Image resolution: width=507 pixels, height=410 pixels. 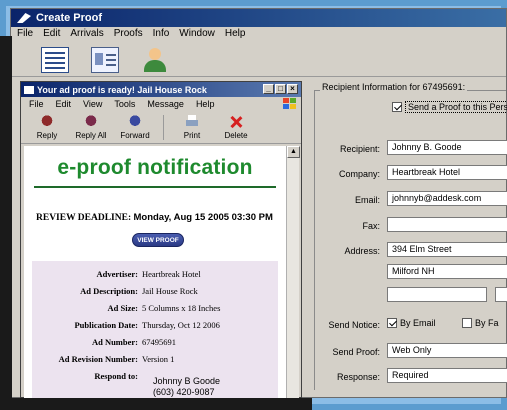 What do you see at coordinates (447, 224) in the screenshot?
I see `fax-input` at bounding box center [447, 224].